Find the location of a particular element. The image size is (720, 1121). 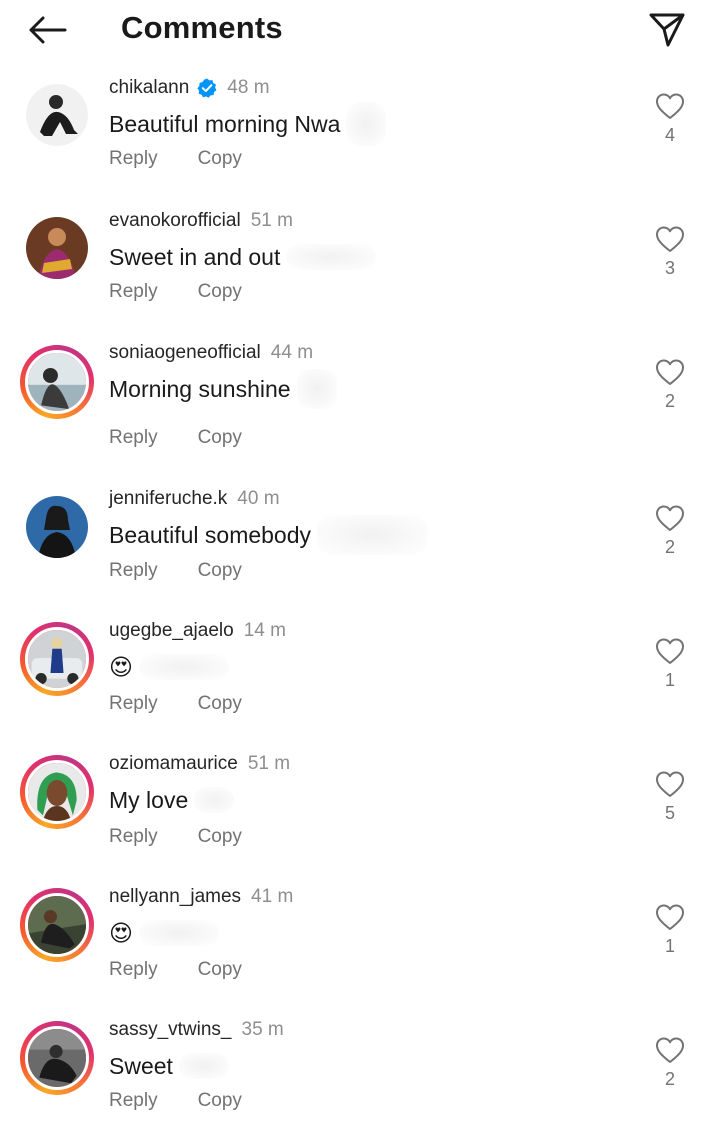

like-count: 4 is located at coordinates (669, 135).